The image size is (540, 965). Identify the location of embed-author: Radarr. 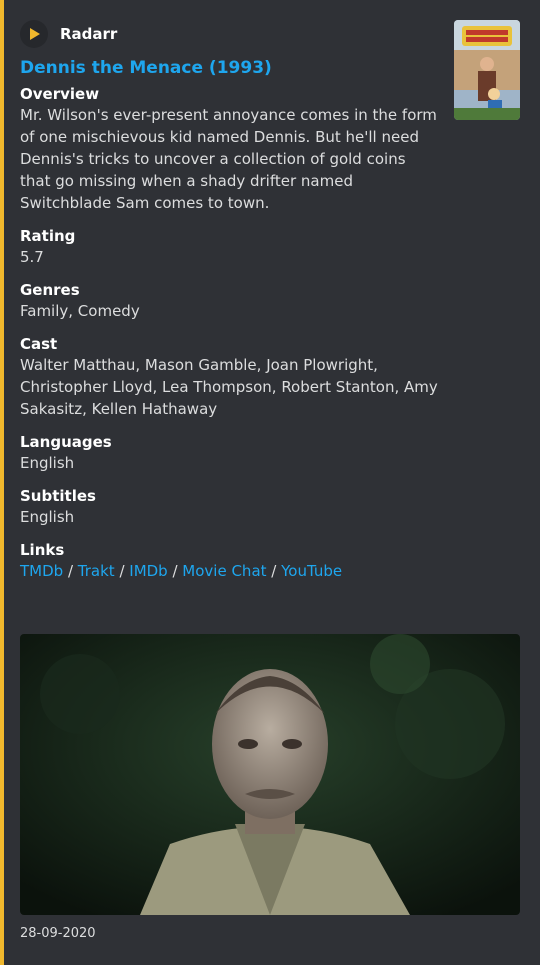
(270, 34).